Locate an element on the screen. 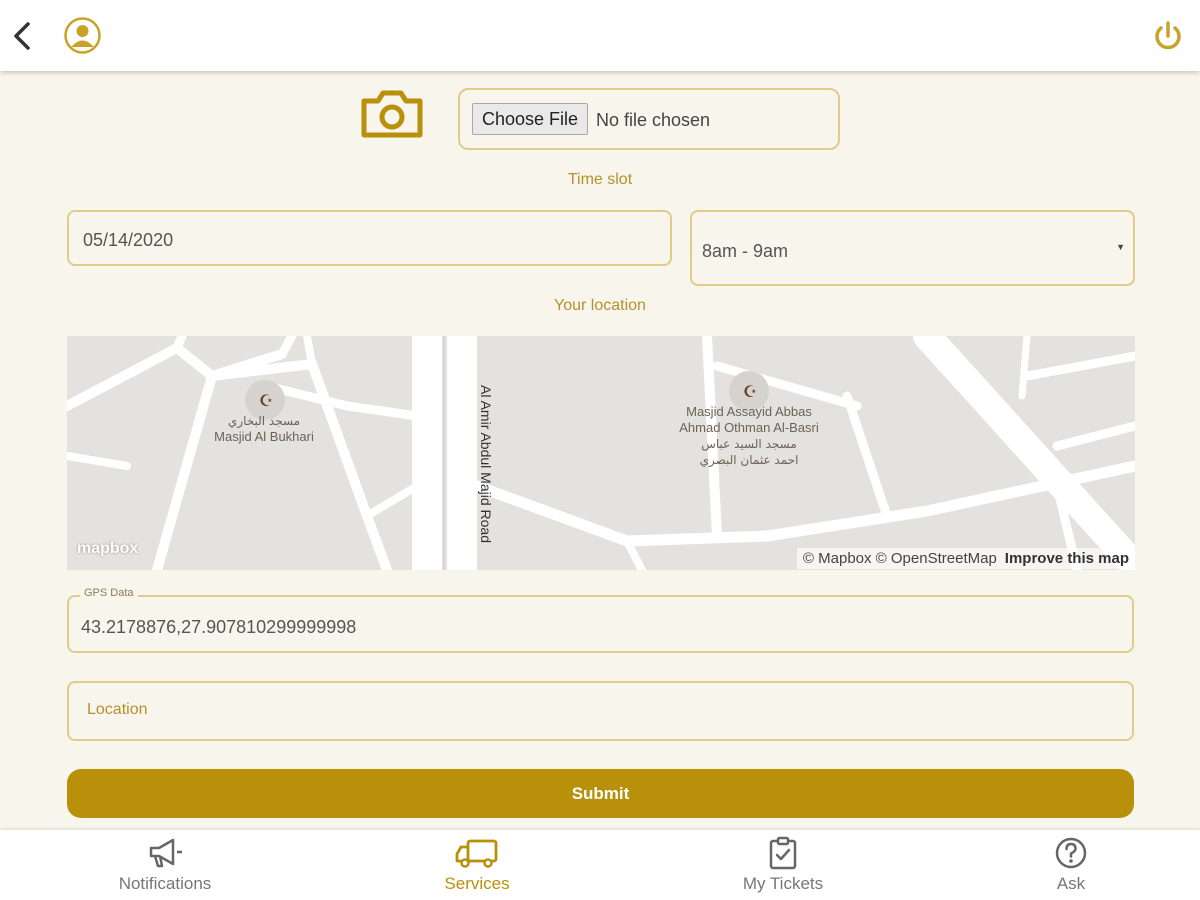 The height and width of the screenshot is (900, 1200). nav-label: Services is located at coordinates (477, 883).